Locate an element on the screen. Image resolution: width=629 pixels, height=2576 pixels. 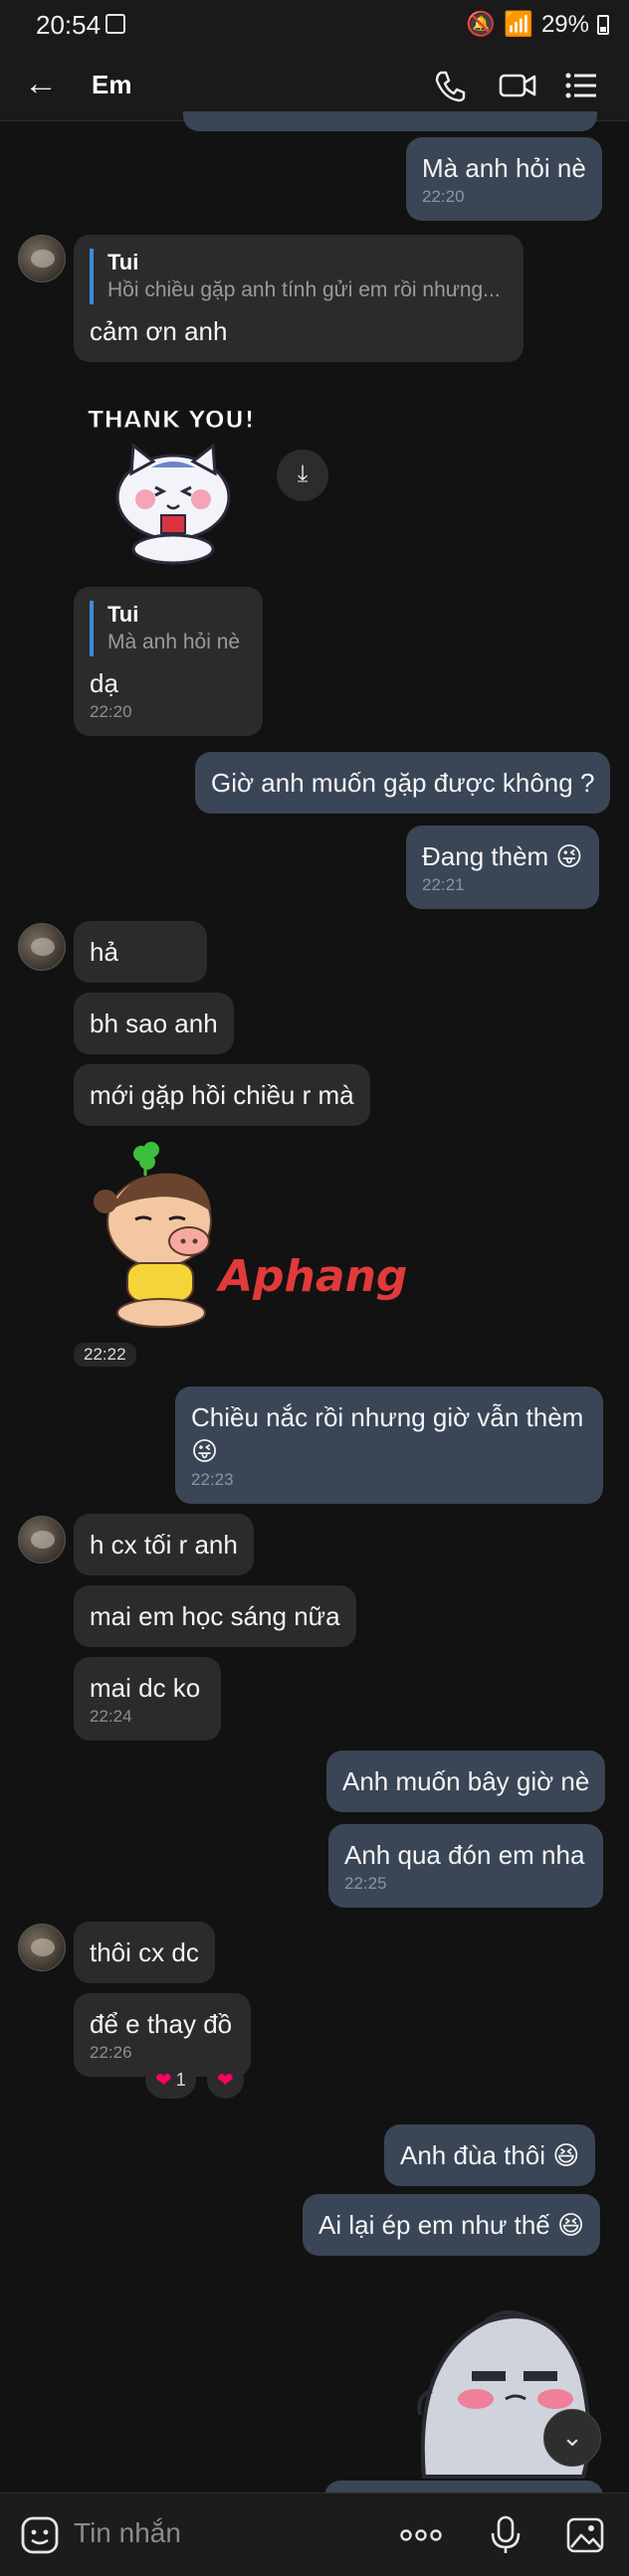
message-incoming: h cx tối r anh is located at coordinates (164, 1544).